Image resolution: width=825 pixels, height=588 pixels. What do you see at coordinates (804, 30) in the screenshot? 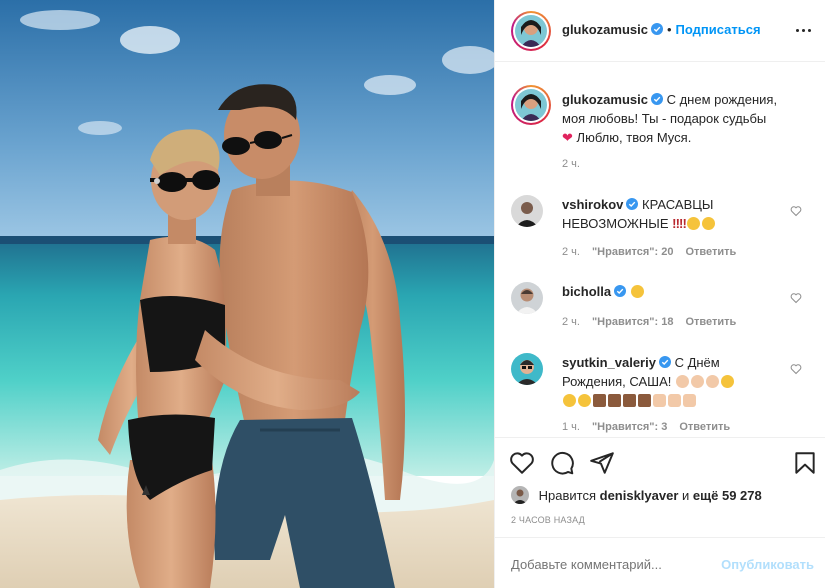
I see `more-icon` at bounding box center [804, 30].